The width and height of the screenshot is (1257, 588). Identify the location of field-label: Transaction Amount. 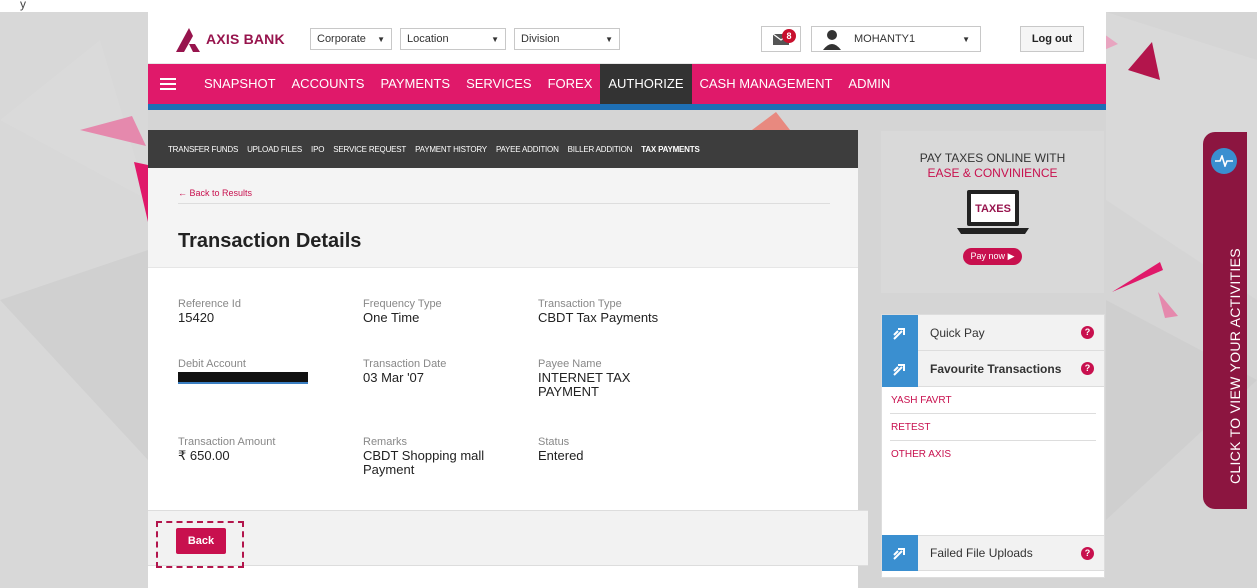
(227, 442).